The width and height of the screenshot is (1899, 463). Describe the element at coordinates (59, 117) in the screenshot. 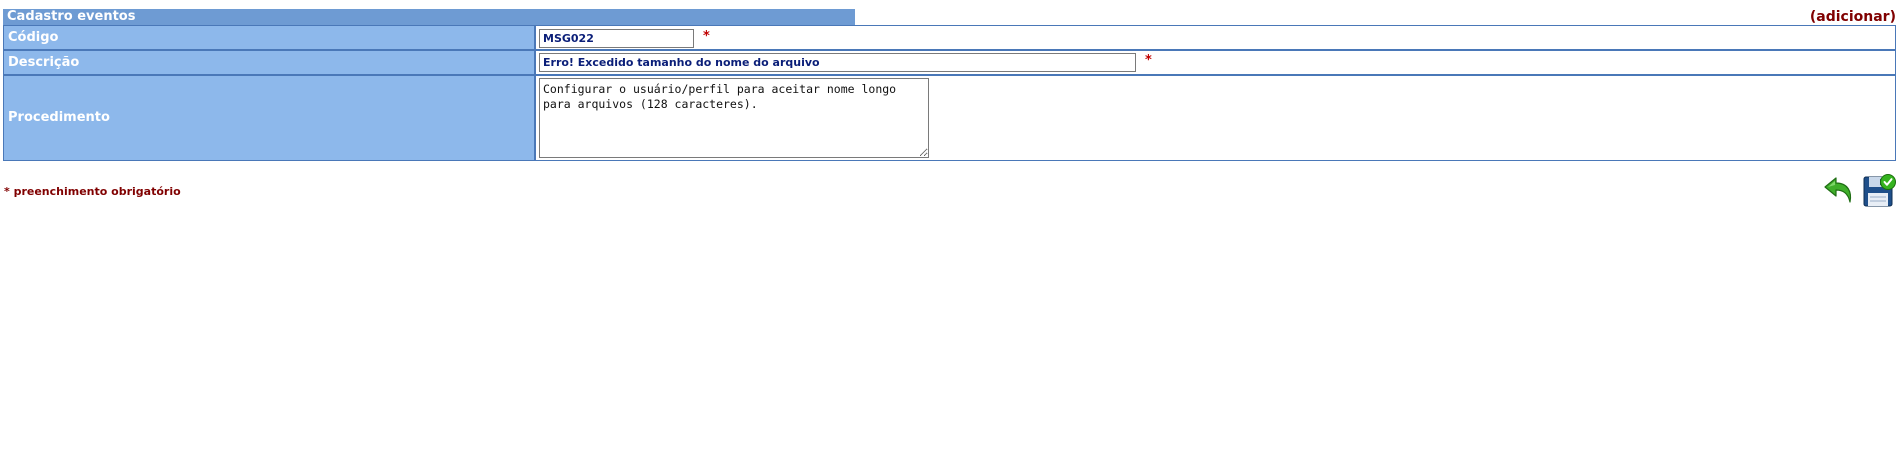

I see `procedimento-label: Procedimento` at that location.